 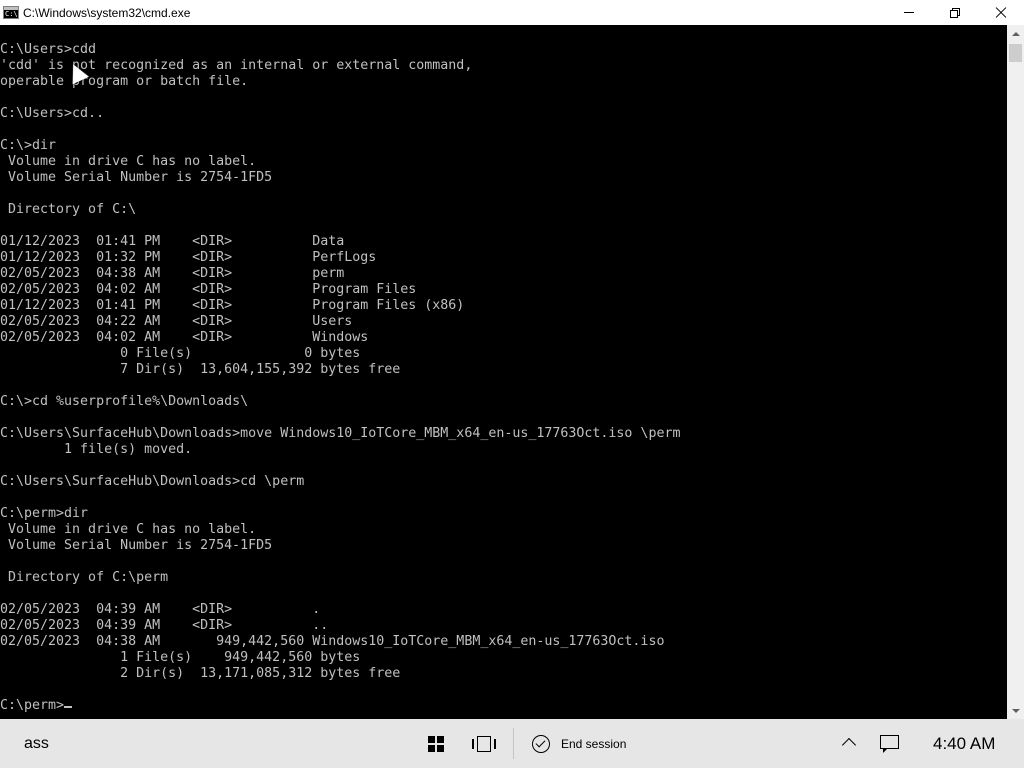 I want to click on arrow-down-icon, so click(x=1015, y=710).